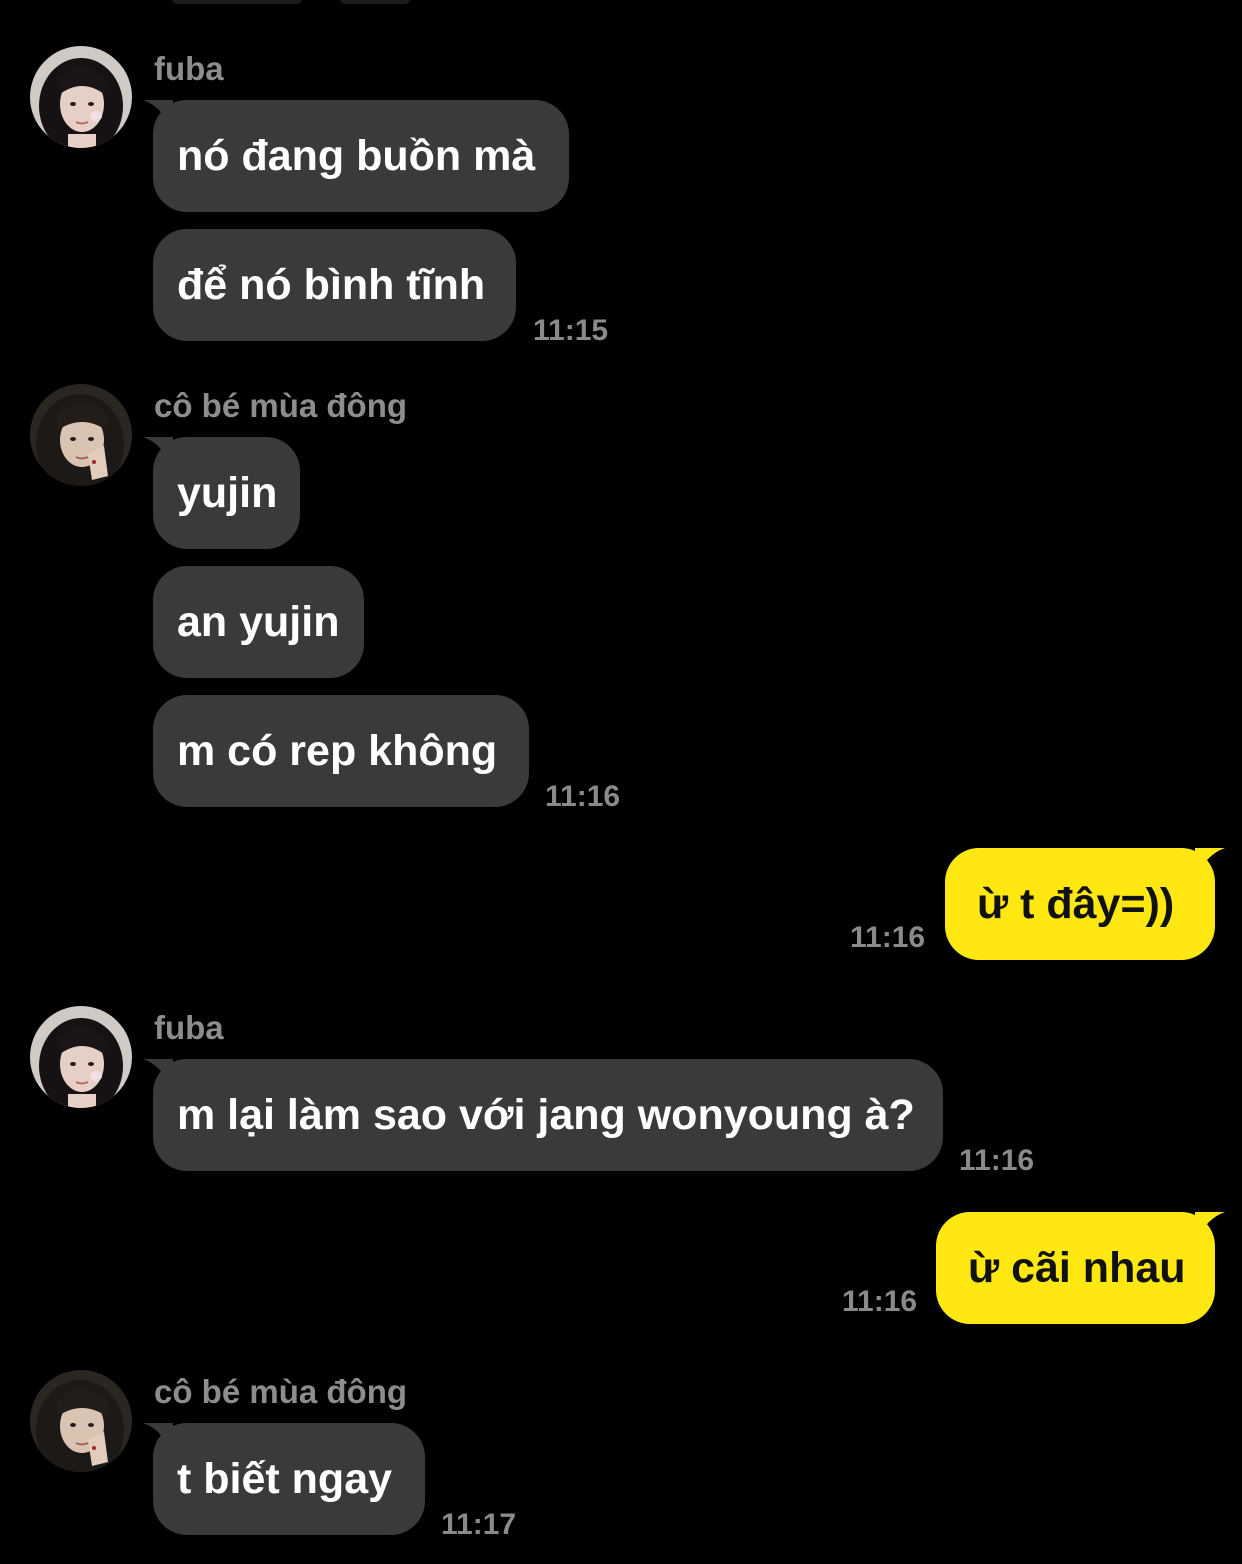  I want to click on message-text: nó đang buồn mà, so click(356, 156).